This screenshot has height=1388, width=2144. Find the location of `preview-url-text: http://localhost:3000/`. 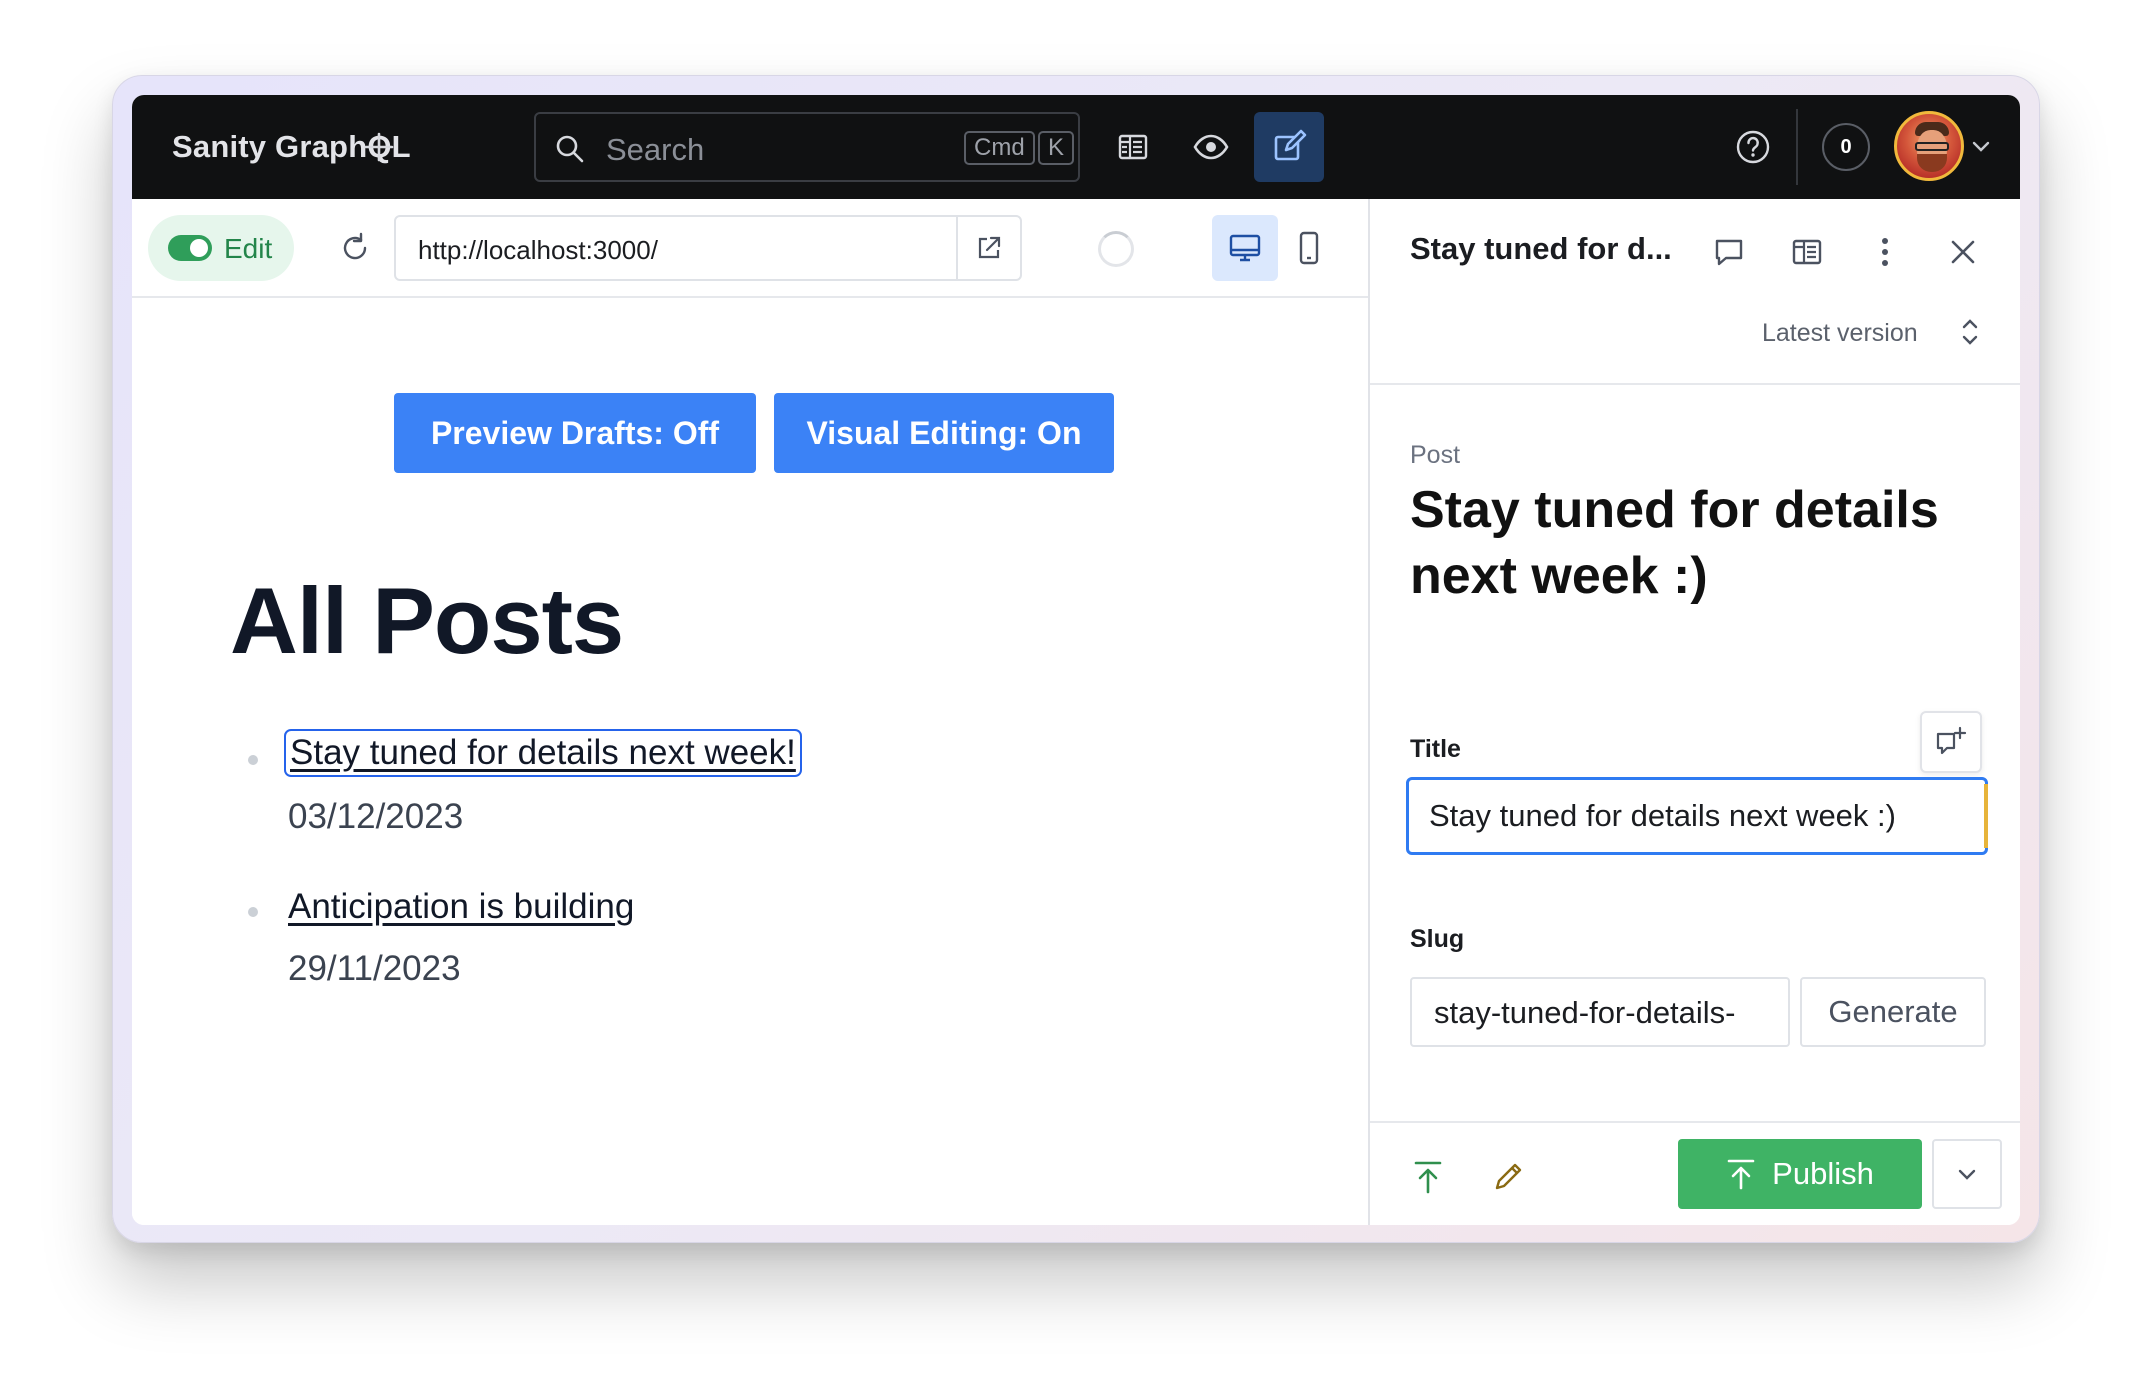

preview-url-text: http://localhost:3000/ is located at coordinates (538, 250).